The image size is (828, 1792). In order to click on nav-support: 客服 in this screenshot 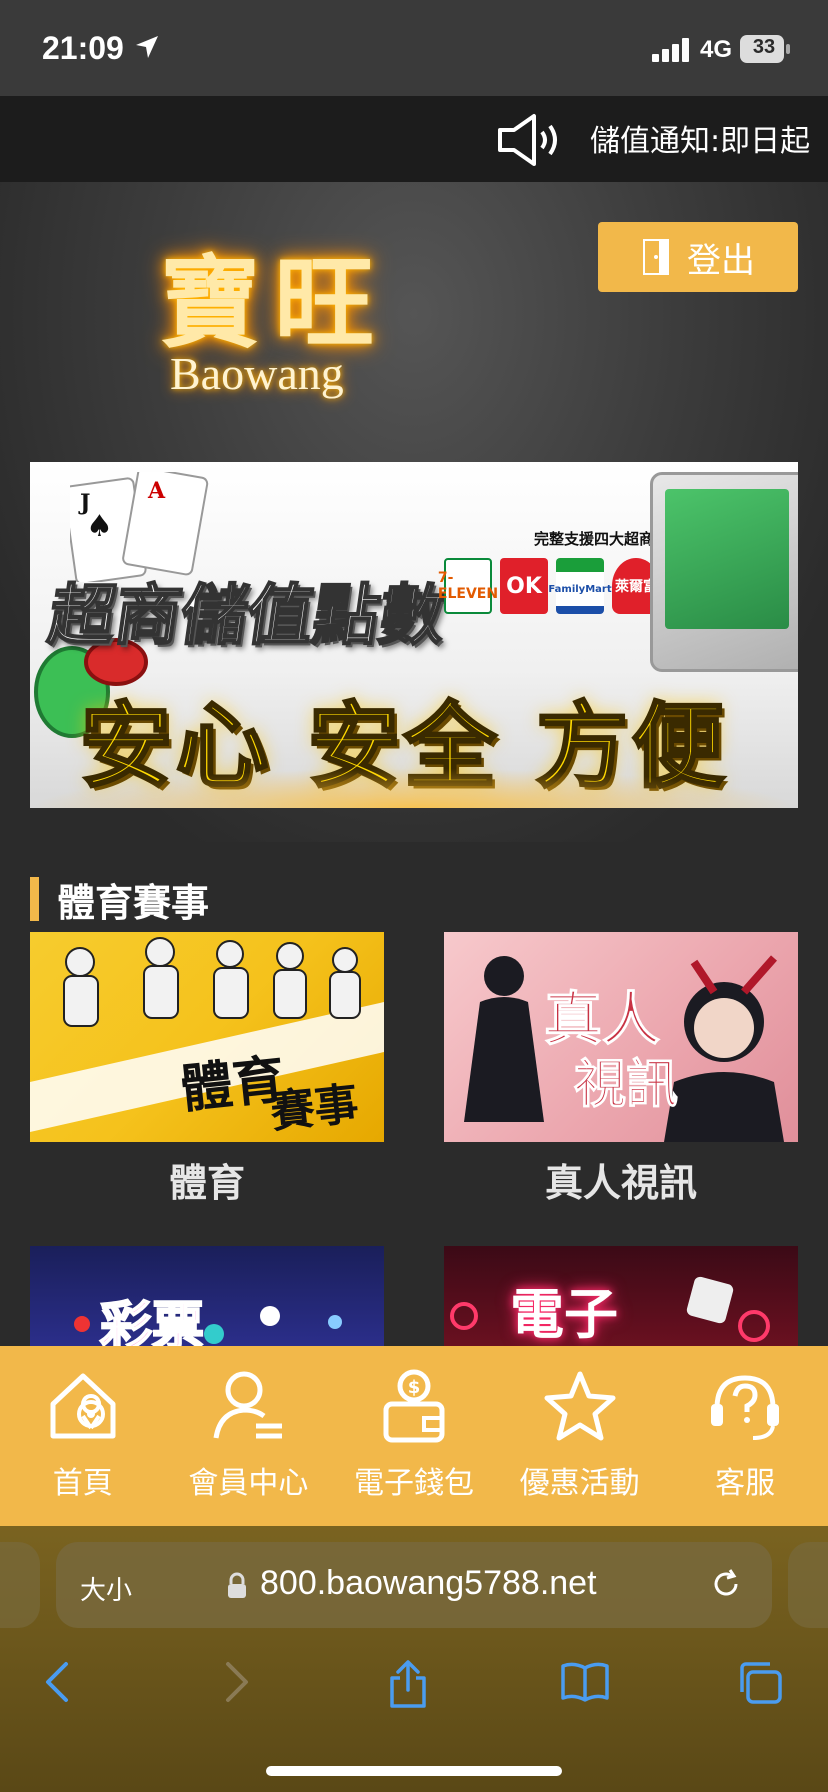, I will do `click(745, 1435)`.